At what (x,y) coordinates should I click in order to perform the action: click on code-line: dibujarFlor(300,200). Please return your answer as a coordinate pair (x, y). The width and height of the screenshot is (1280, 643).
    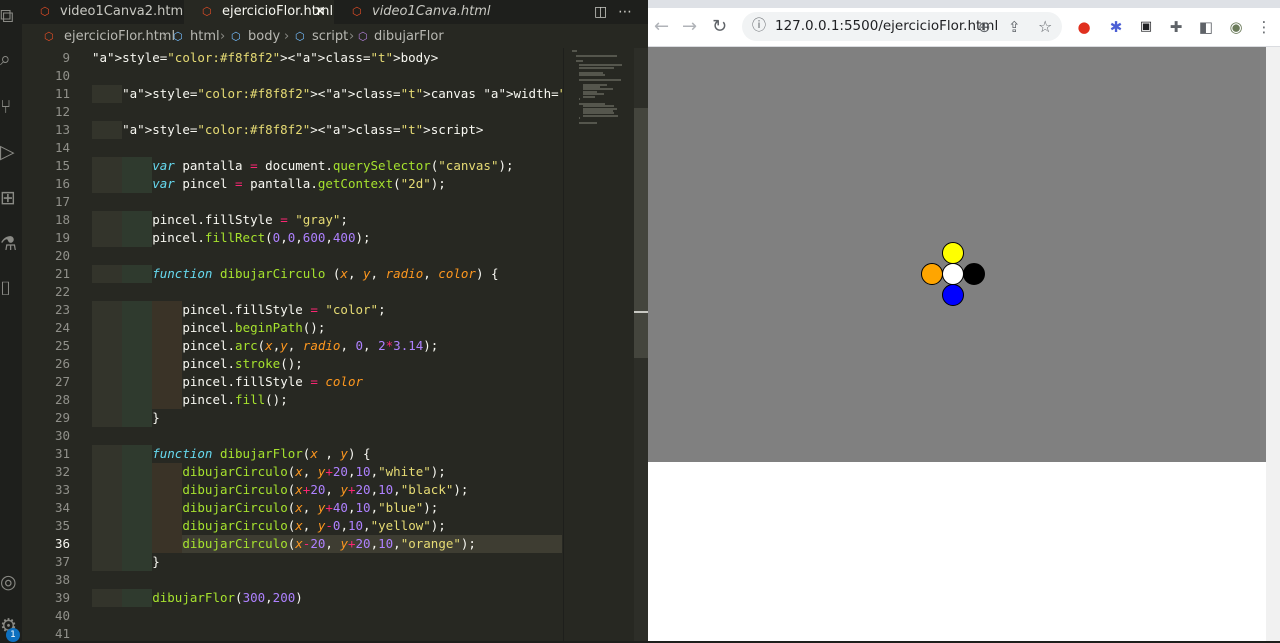
    Looking at the image, I should click on (327, 598).